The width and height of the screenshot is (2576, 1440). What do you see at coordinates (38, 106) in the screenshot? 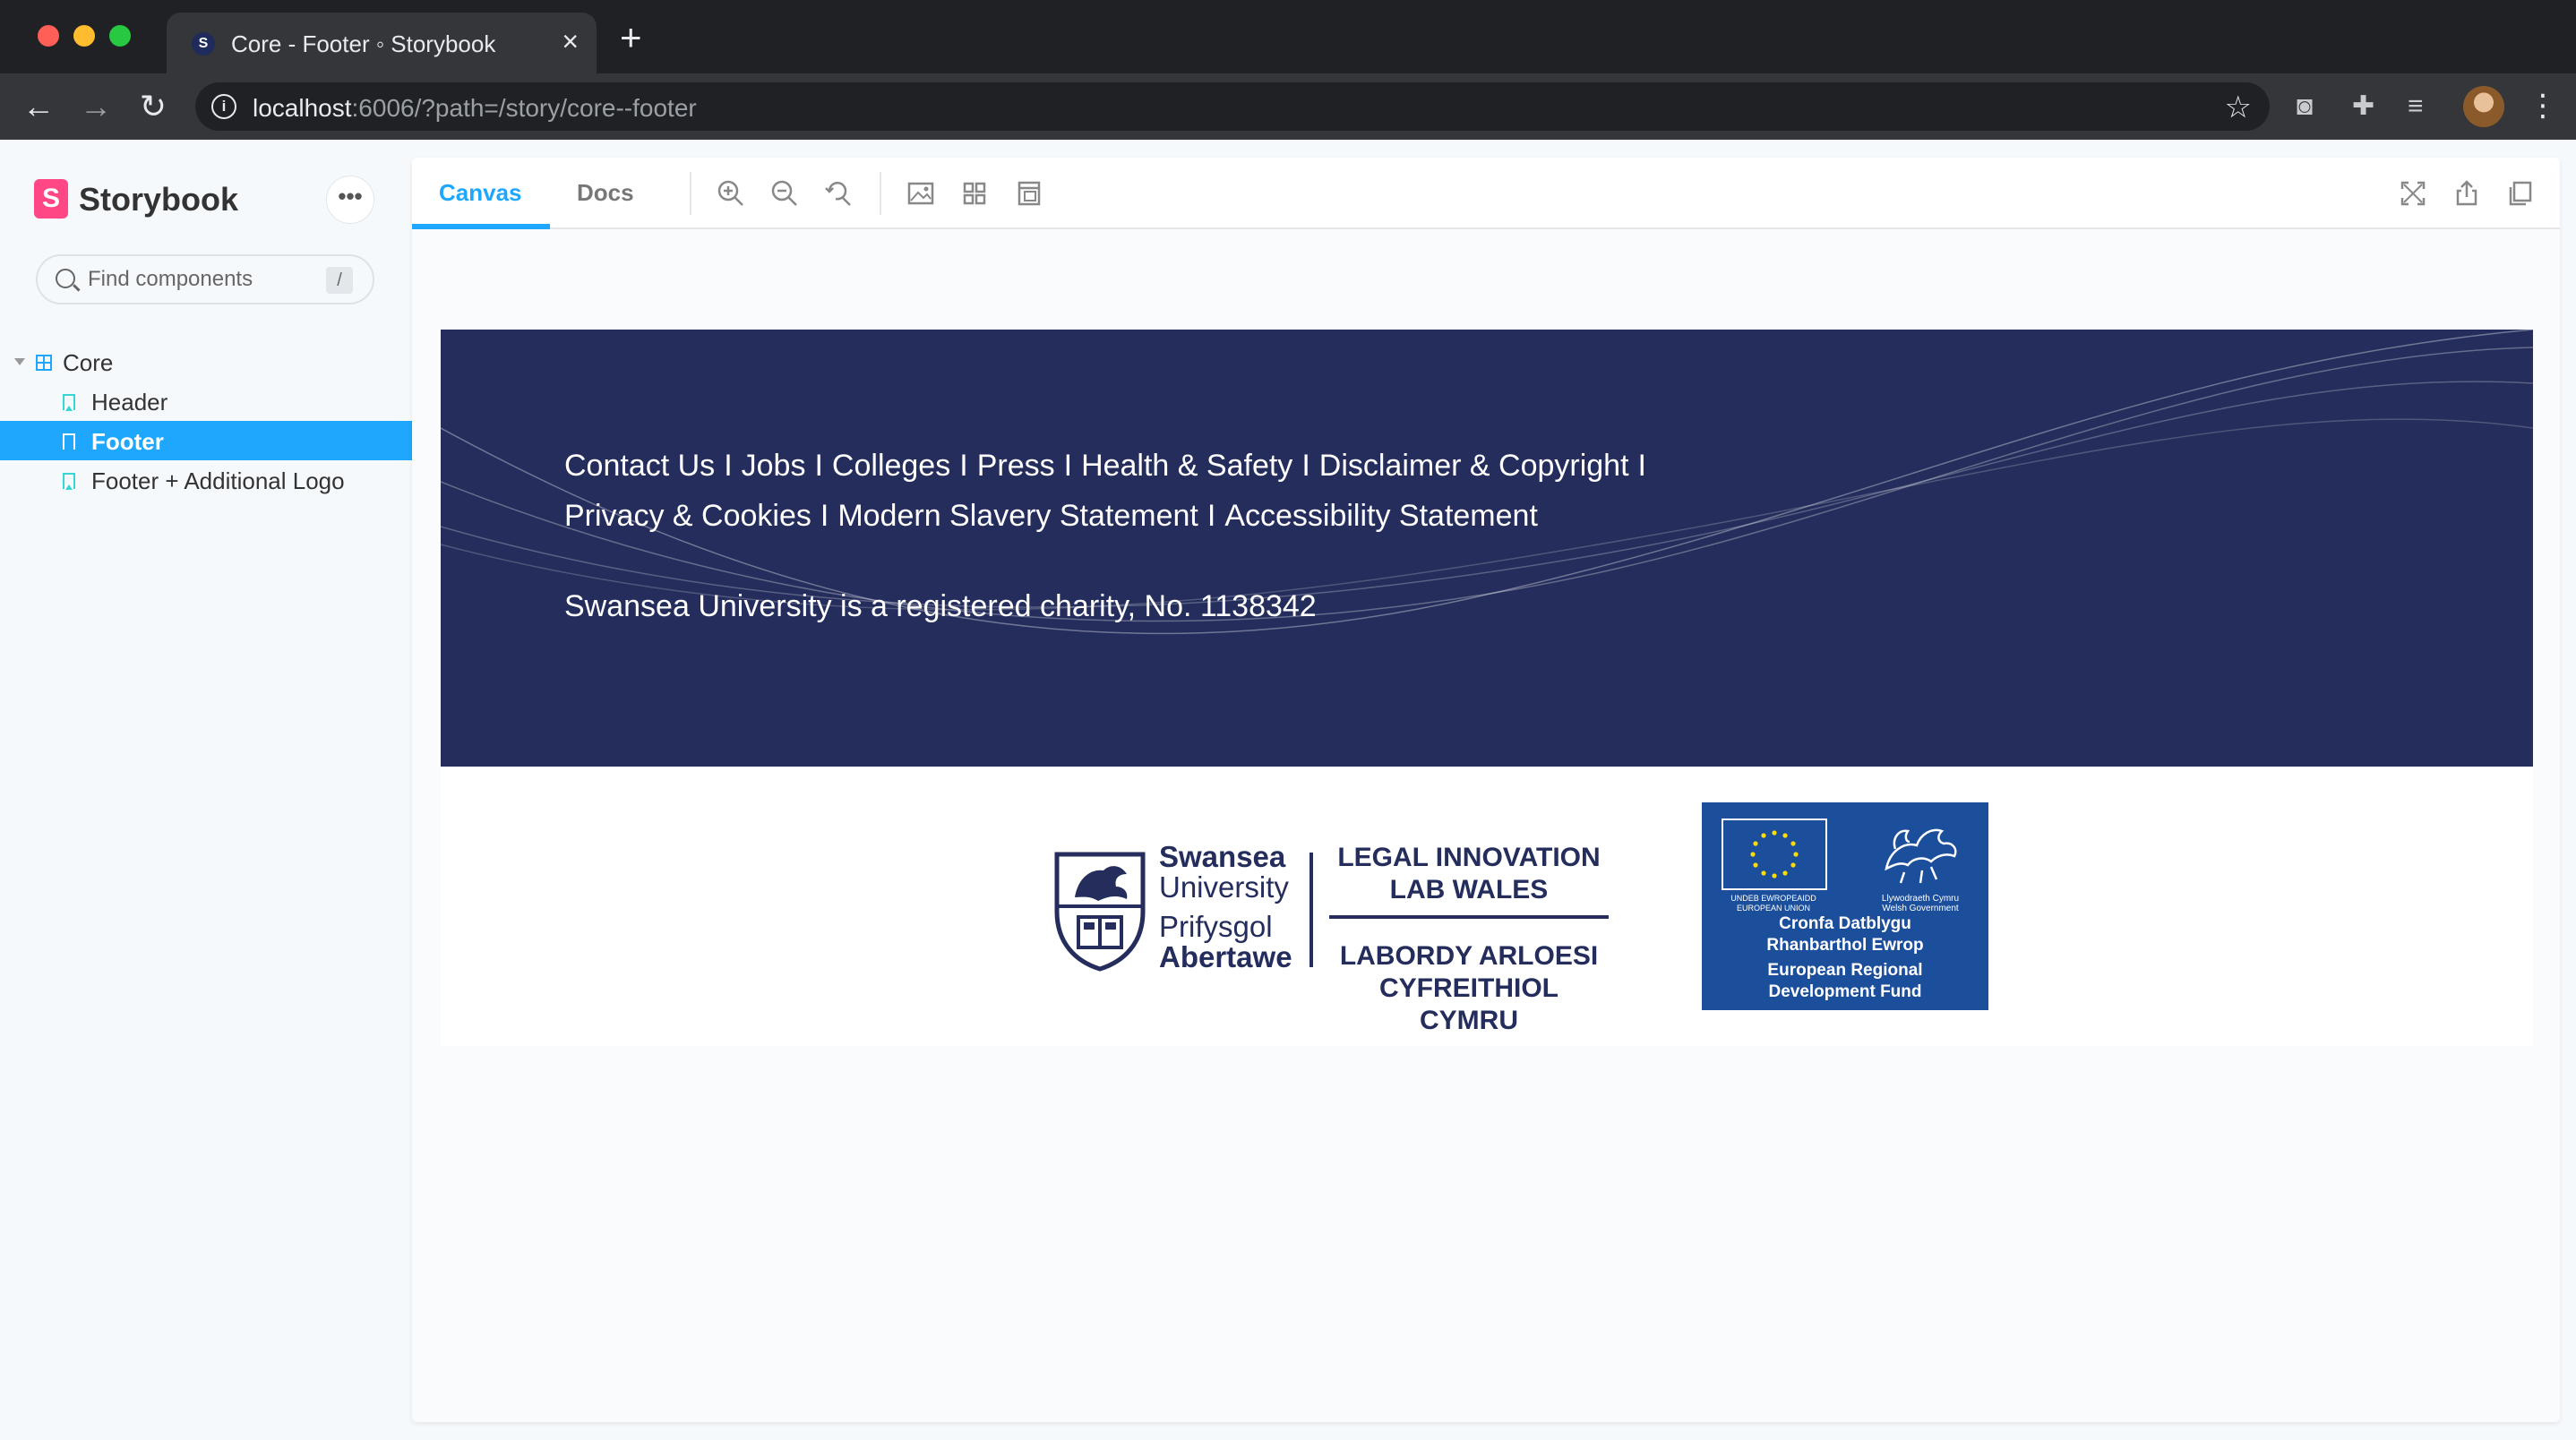
I see `back-arrow-icon: ←` at bounding box center [38, 106].